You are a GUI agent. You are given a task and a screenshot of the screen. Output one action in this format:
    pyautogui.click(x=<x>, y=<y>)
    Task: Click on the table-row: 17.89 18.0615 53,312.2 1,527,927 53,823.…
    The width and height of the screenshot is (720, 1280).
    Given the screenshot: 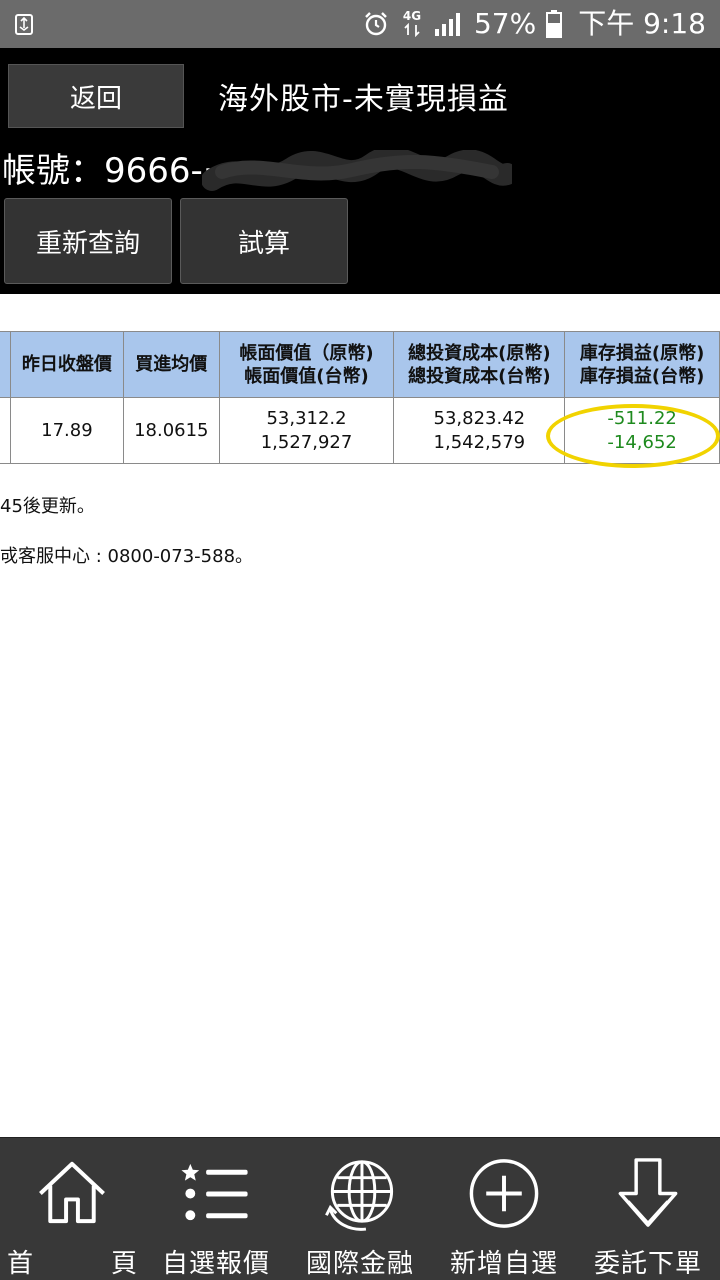 What is the action you would take?
    pyautogui.click(x=360, y=430)
    